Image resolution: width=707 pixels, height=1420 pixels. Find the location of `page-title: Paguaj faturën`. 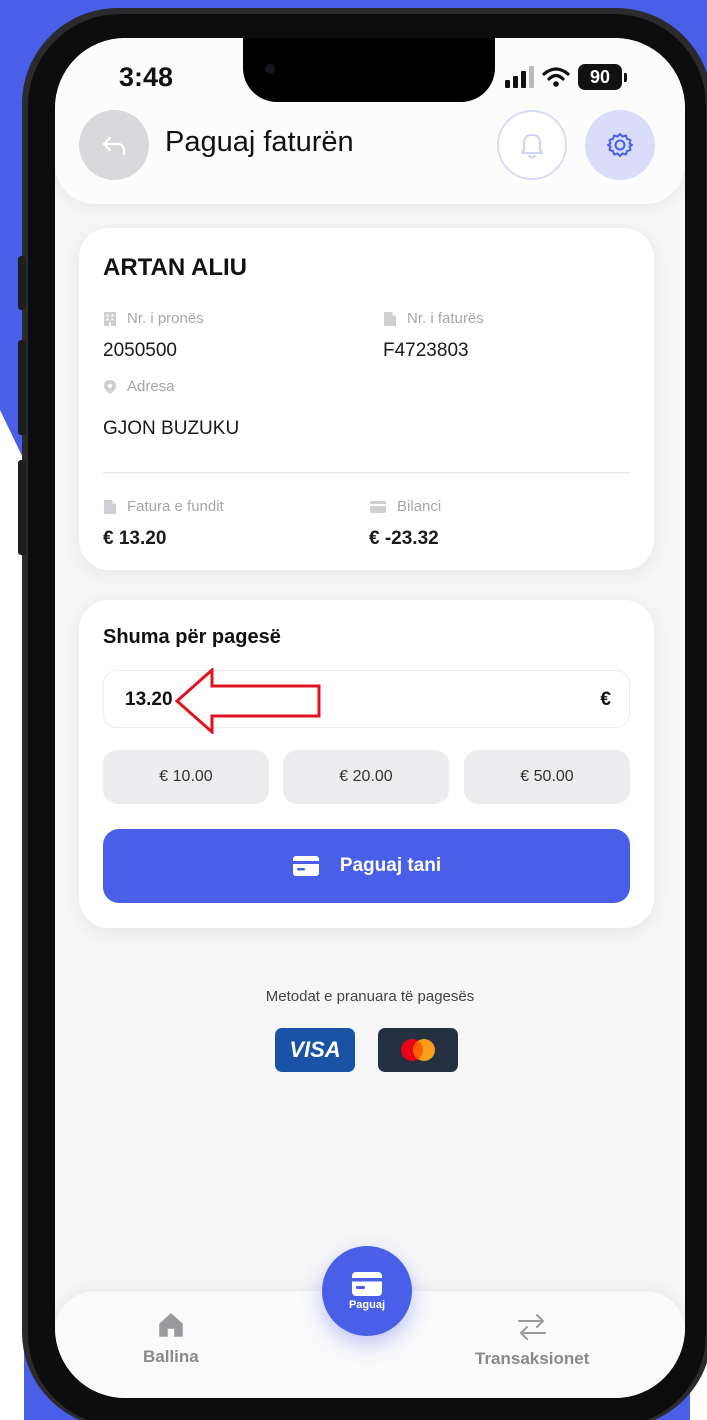

page-title: Paguaj faturën is located at coordinates (259, 142).